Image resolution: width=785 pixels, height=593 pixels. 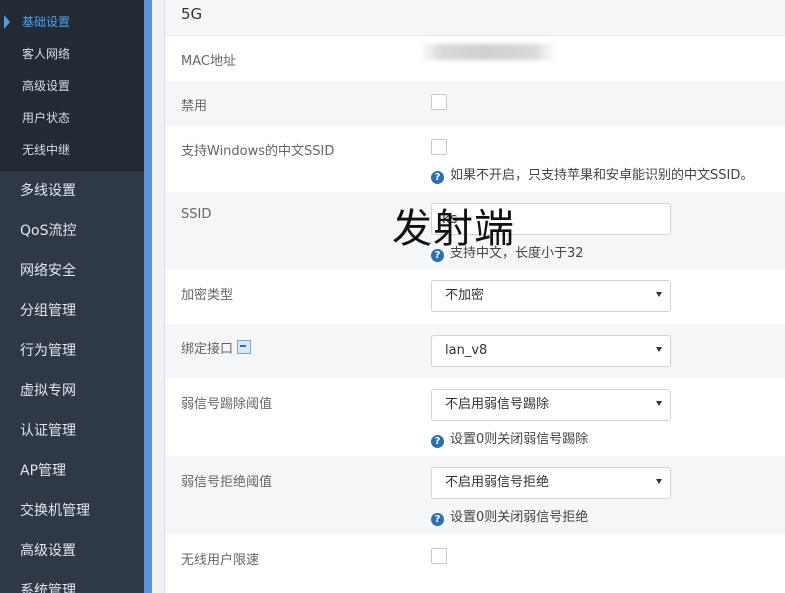 What do you see at coordinates (194, 106) in the screenshot?
I see `disable-label: 禁用` at bounding box center [194, 106].